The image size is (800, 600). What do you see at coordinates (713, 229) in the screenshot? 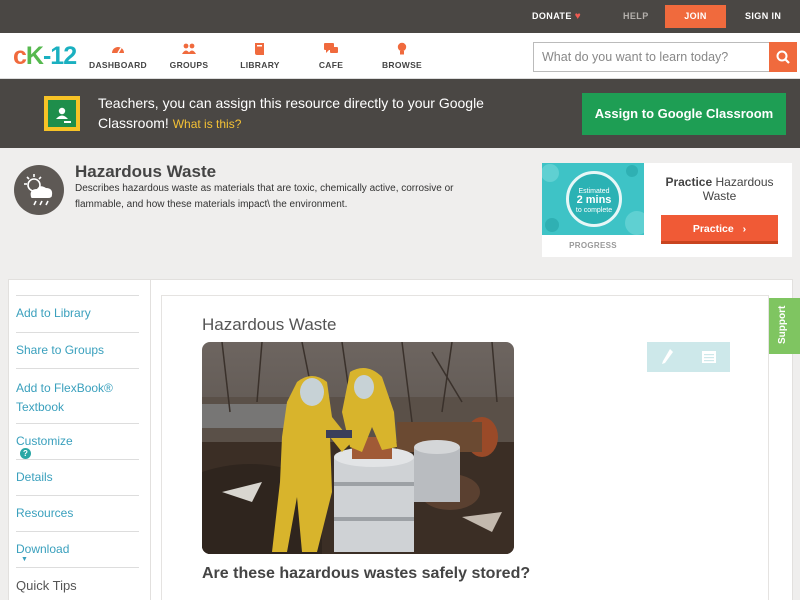
I see `practice-button-label: Practice` at bounding box center [713, 229].